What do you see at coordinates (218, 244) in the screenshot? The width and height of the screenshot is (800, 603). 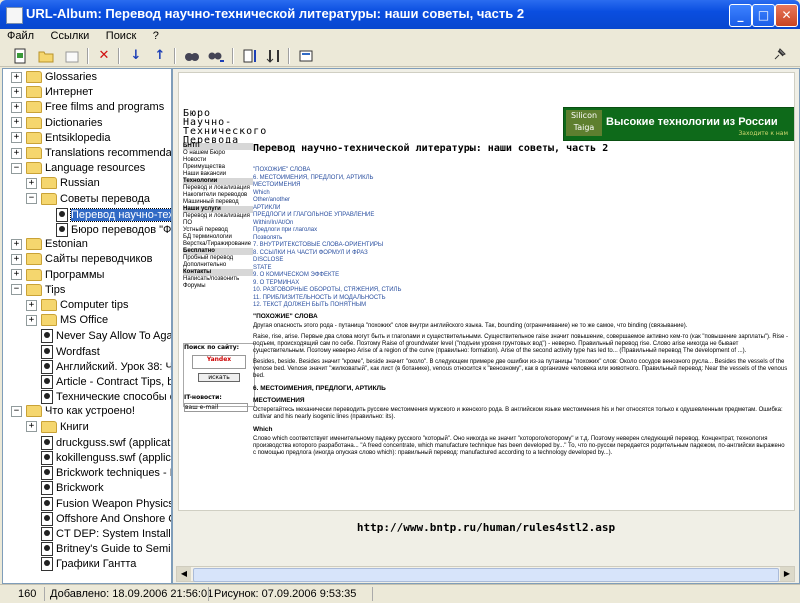 I see `nav-link: Верстка/Тиражирование` at bounding box center [218, 244].